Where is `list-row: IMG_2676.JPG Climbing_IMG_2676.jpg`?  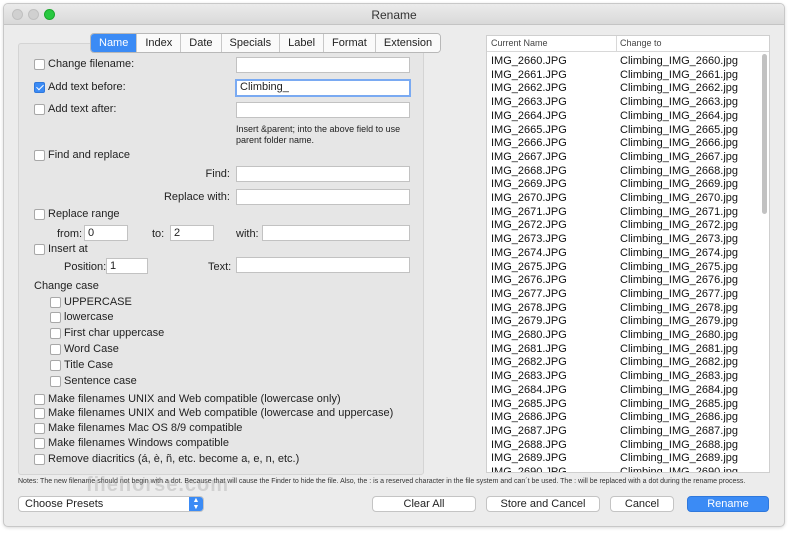 list-row: IMG_2676.JPG Climbing_IMG_2676.jpg is located at coordinates (623, 280).